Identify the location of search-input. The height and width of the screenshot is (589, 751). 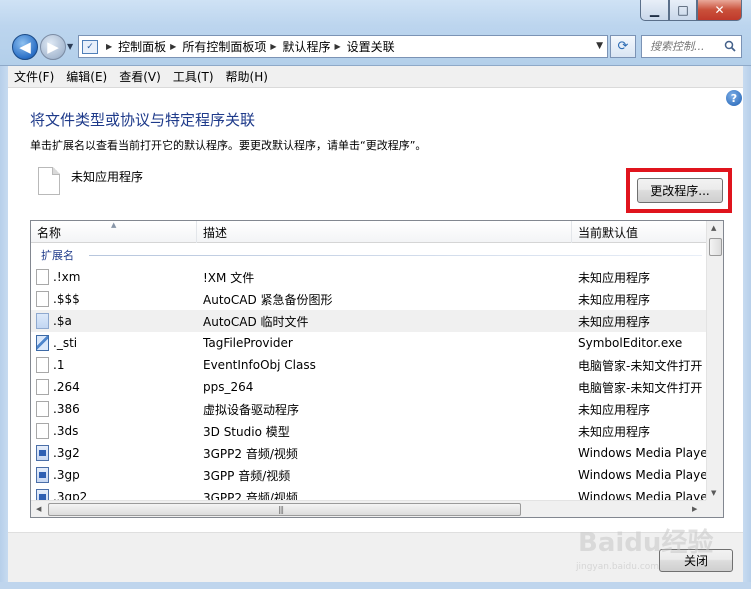
(685, 46).